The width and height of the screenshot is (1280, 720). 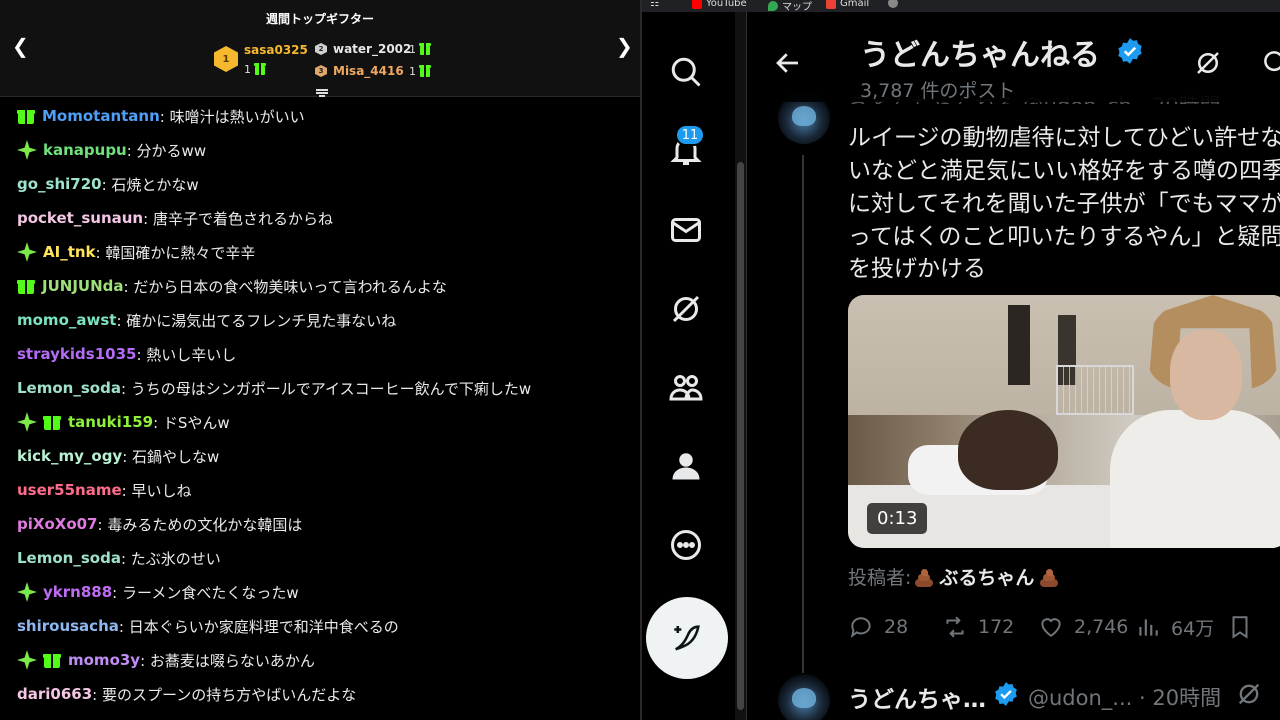 I want to click on scrollbar-thumb, so click(x=740, y=436).